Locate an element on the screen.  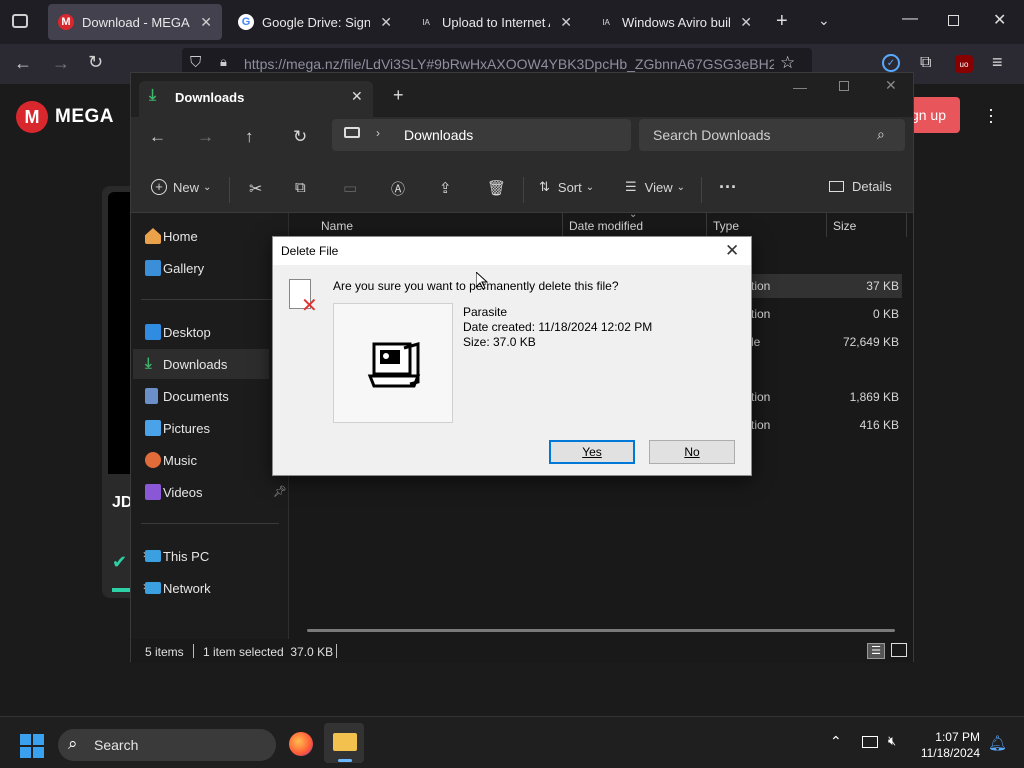
share-icon: ⇪ is located at coordinates (445, 188).